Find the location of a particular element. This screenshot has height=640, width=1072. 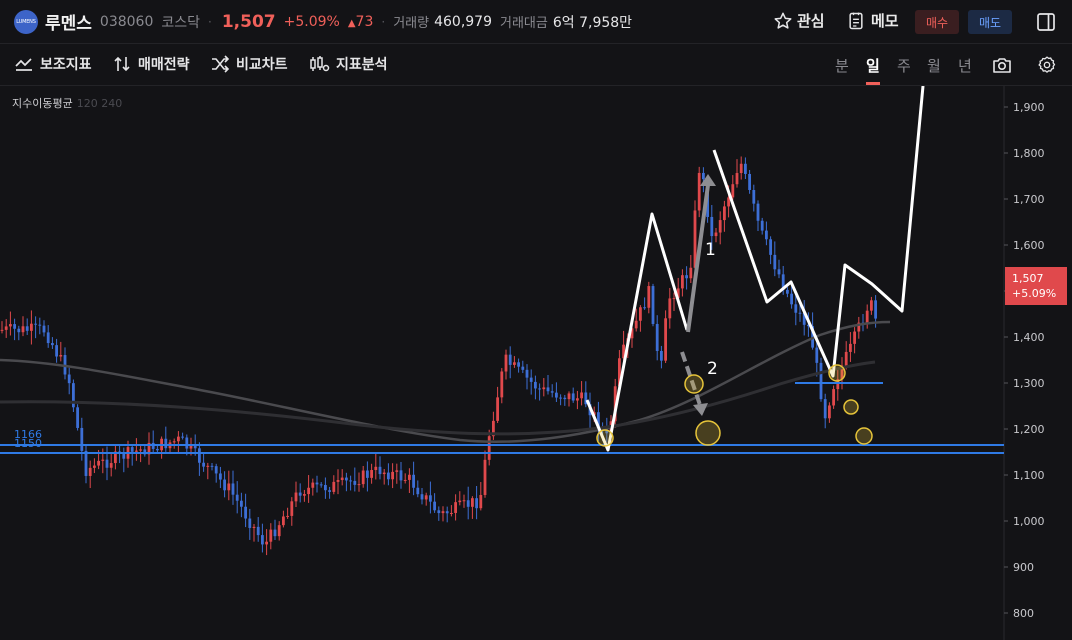

current-price: 1,507 is located at coordinates (248, 21).